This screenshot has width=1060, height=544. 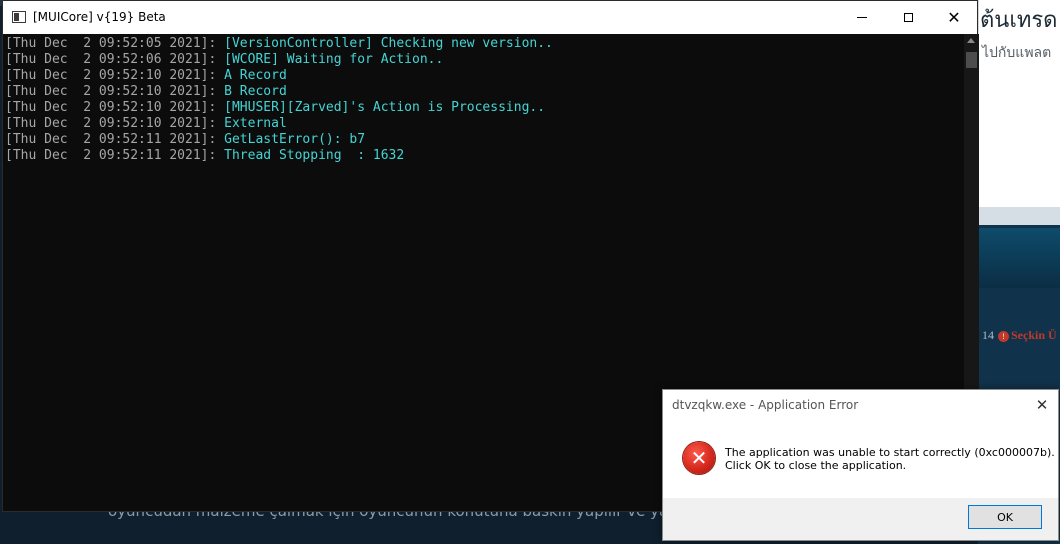 I want to click on scrollbar-thumb, so click(x=971, y=60).